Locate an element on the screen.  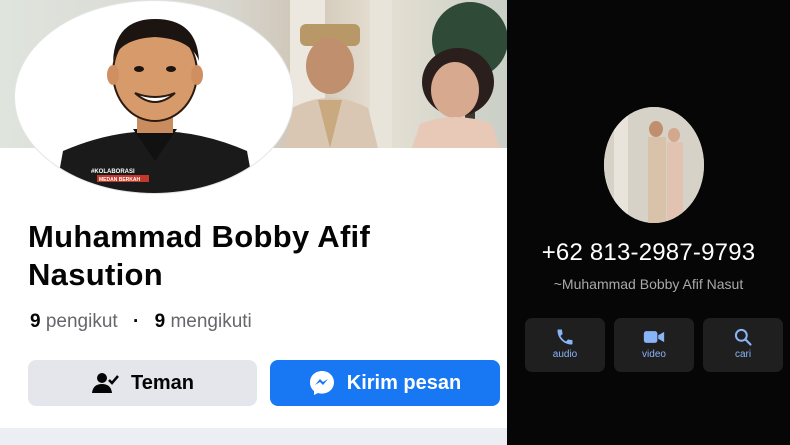
contact-photo is located at coordinates (654, 165).